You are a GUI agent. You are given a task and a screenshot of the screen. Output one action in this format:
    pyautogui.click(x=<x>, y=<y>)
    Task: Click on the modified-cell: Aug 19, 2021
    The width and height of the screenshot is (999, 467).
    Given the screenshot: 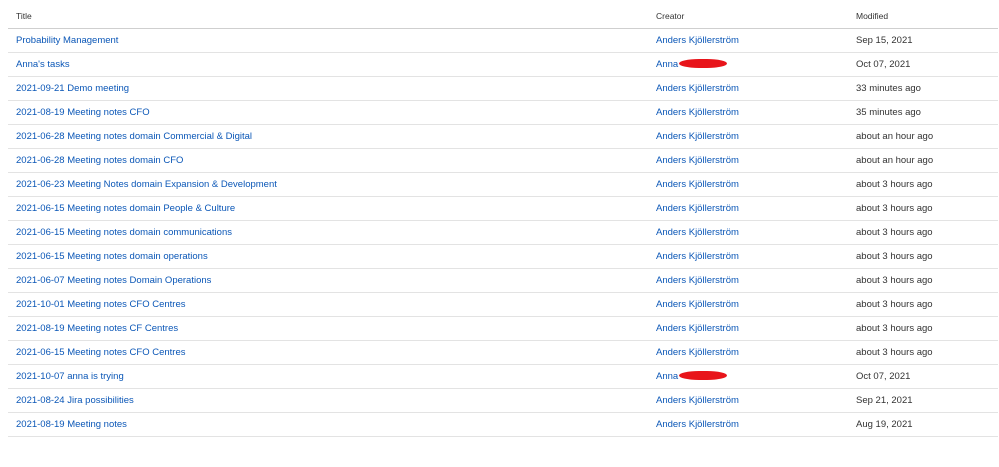 What is the action you would take?
    pyautogui.click(x=884, y=424)
    